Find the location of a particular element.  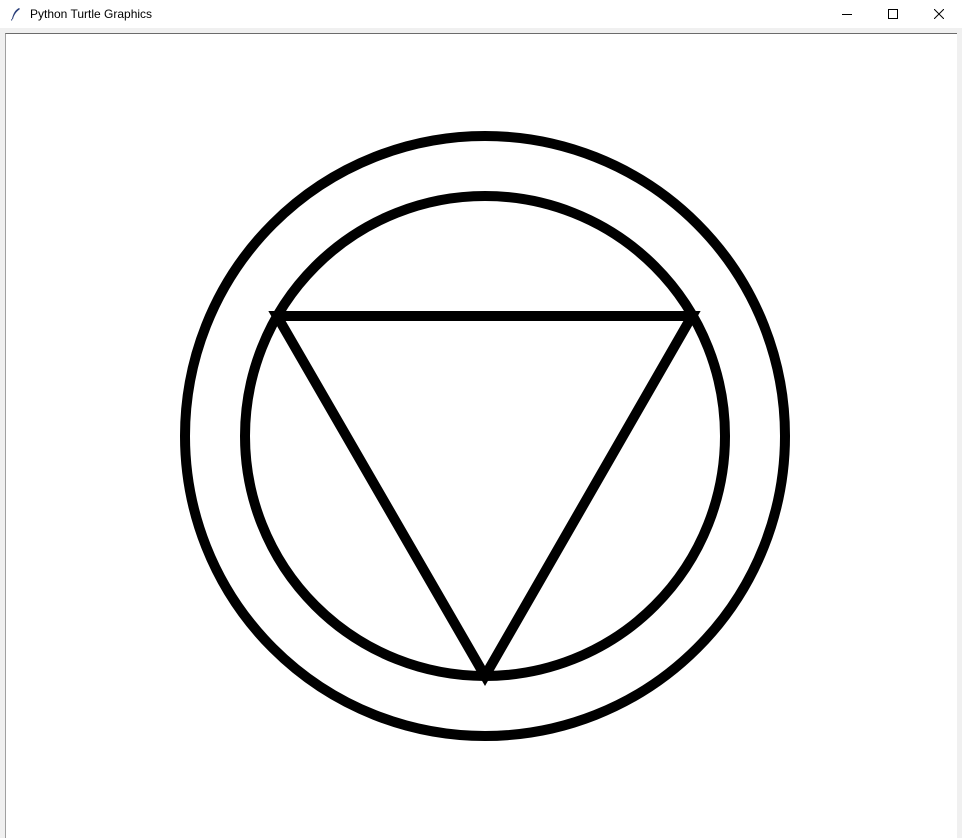

title-bar: Python Turtle Graphics is located at coordinates (481, 14).